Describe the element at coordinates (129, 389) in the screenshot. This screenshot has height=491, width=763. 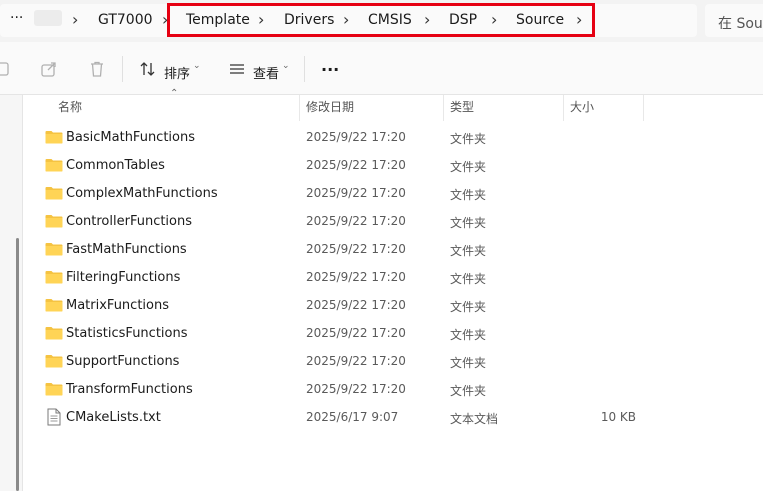
I see `file-name: TransformFunctions` at that location.